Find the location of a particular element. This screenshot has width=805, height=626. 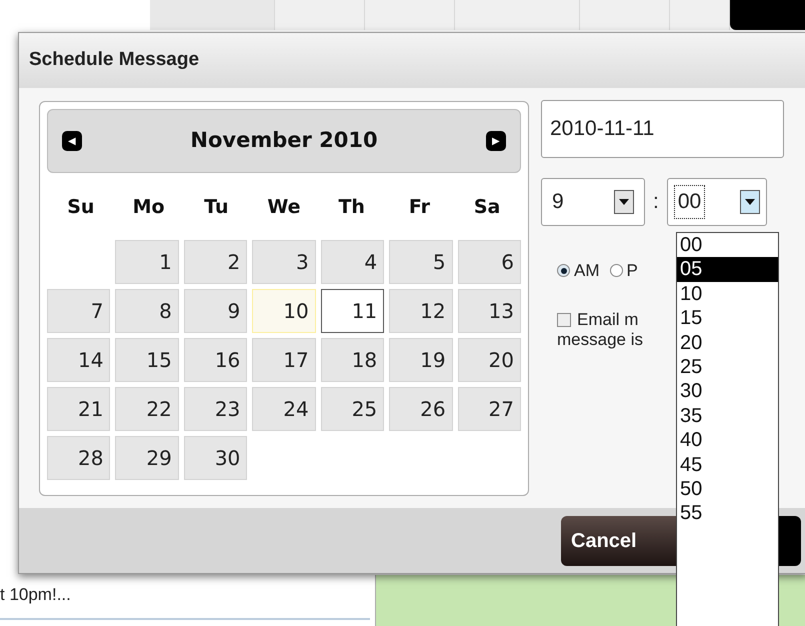

weekday-label: Sa is located at coordinates (487, 207).